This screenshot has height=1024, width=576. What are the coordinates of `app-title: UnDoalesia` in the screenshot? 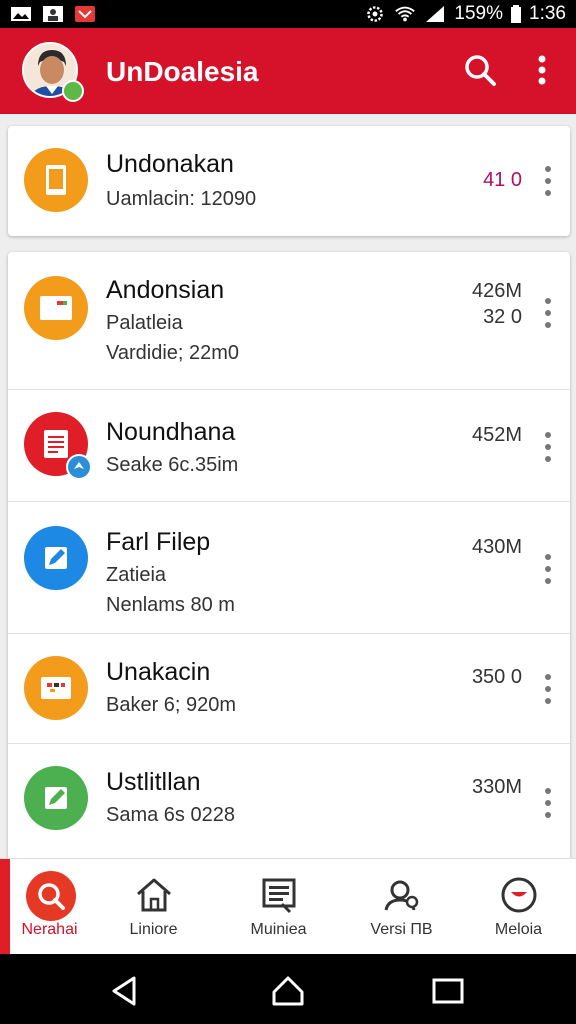 It's located at (182, 71).